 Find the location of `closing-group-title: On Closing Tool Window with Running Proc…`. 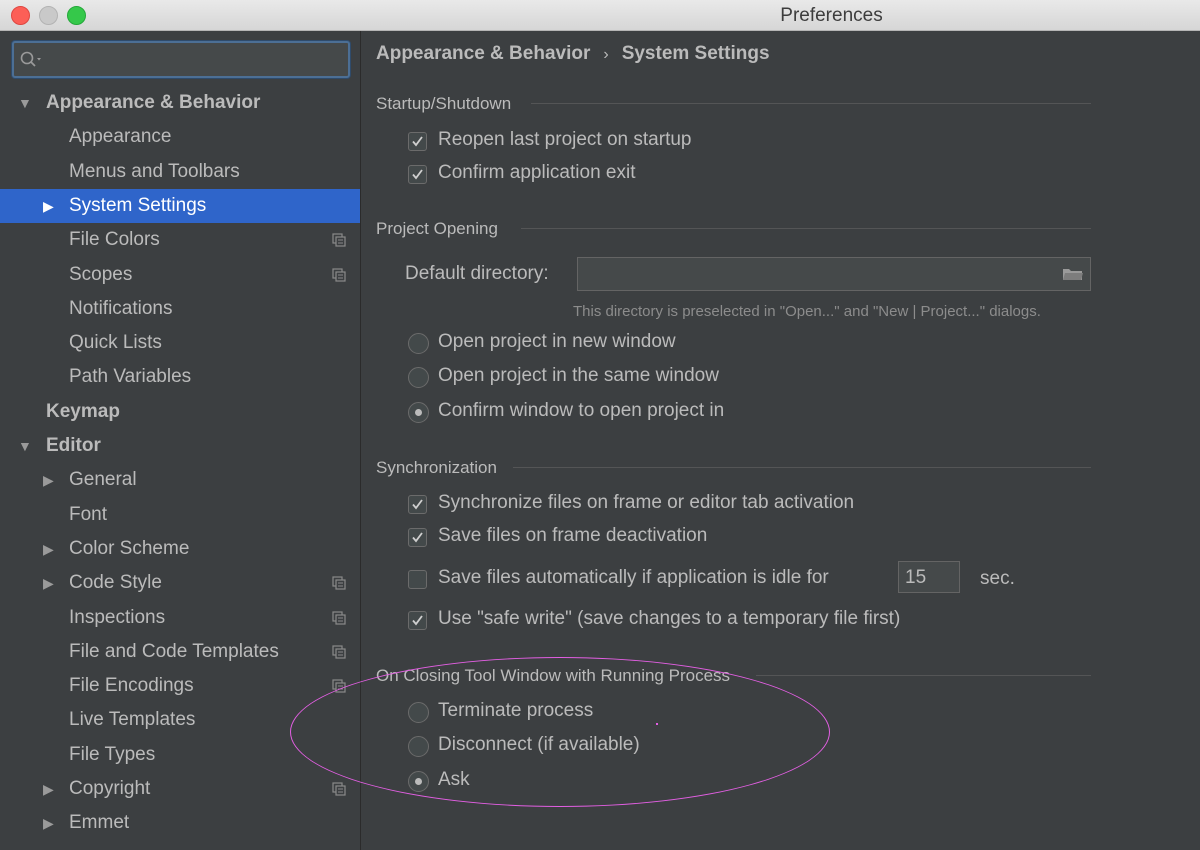

closing-group-title: On Closing Tool Window with Running Proc… is located at coordinates (553, 675).